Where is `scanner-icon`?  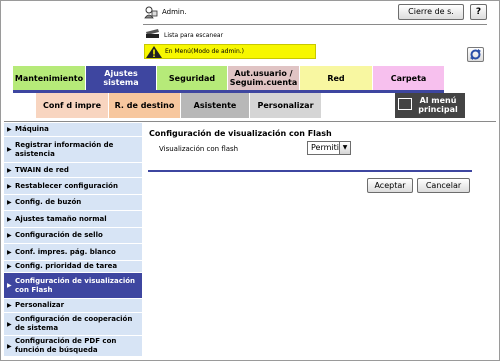
scanner-icon is located at coordinates (152, 33).